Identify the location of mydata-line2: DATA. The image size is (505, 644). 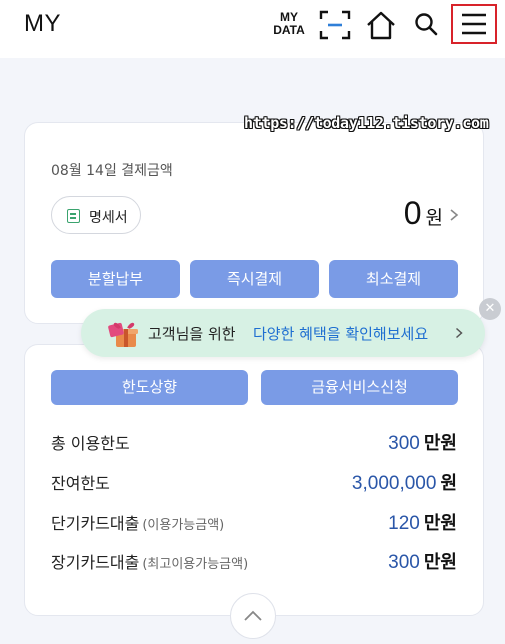
(289, 30).